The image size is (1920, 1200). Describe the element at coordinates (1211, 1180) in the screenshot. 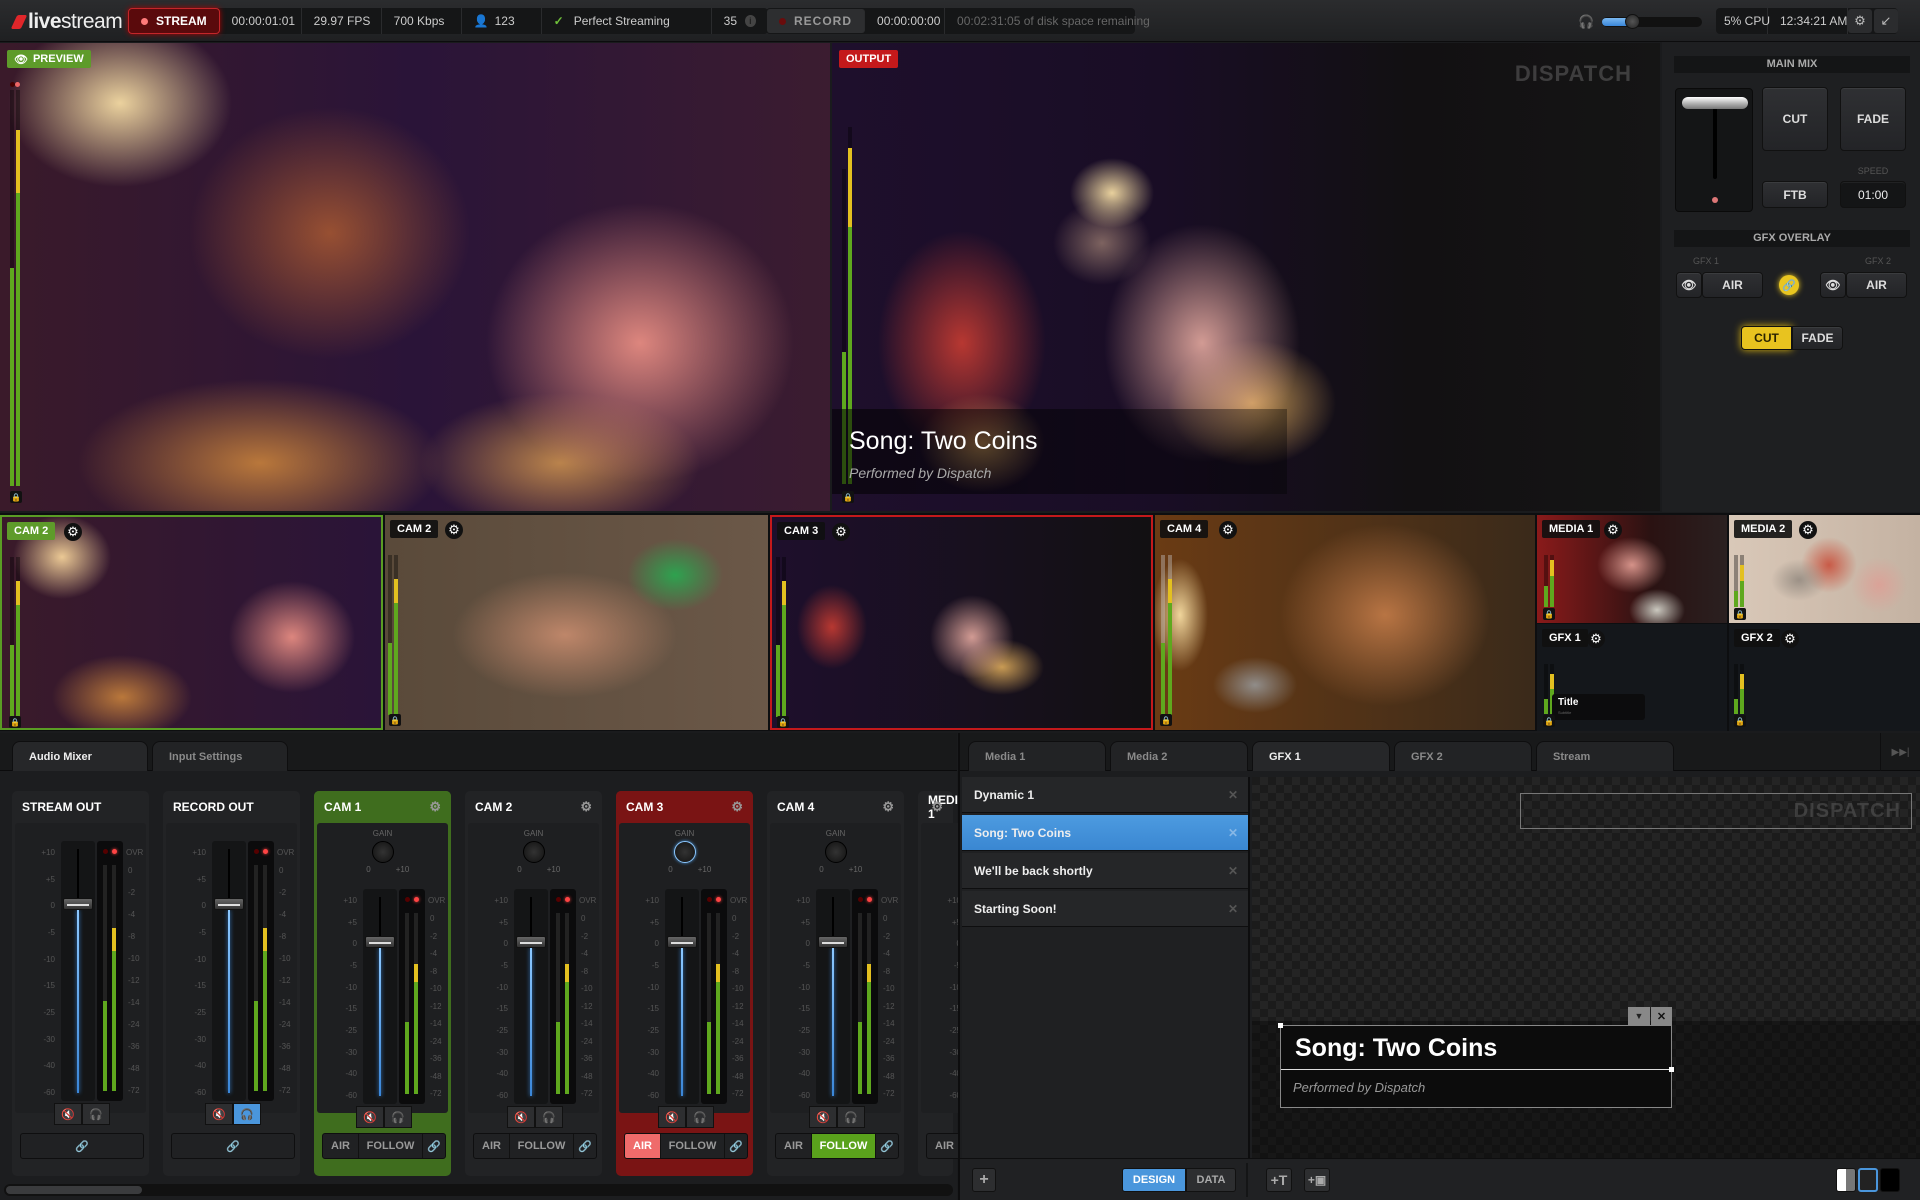

I see `data-mode-button: DATA` at that location.